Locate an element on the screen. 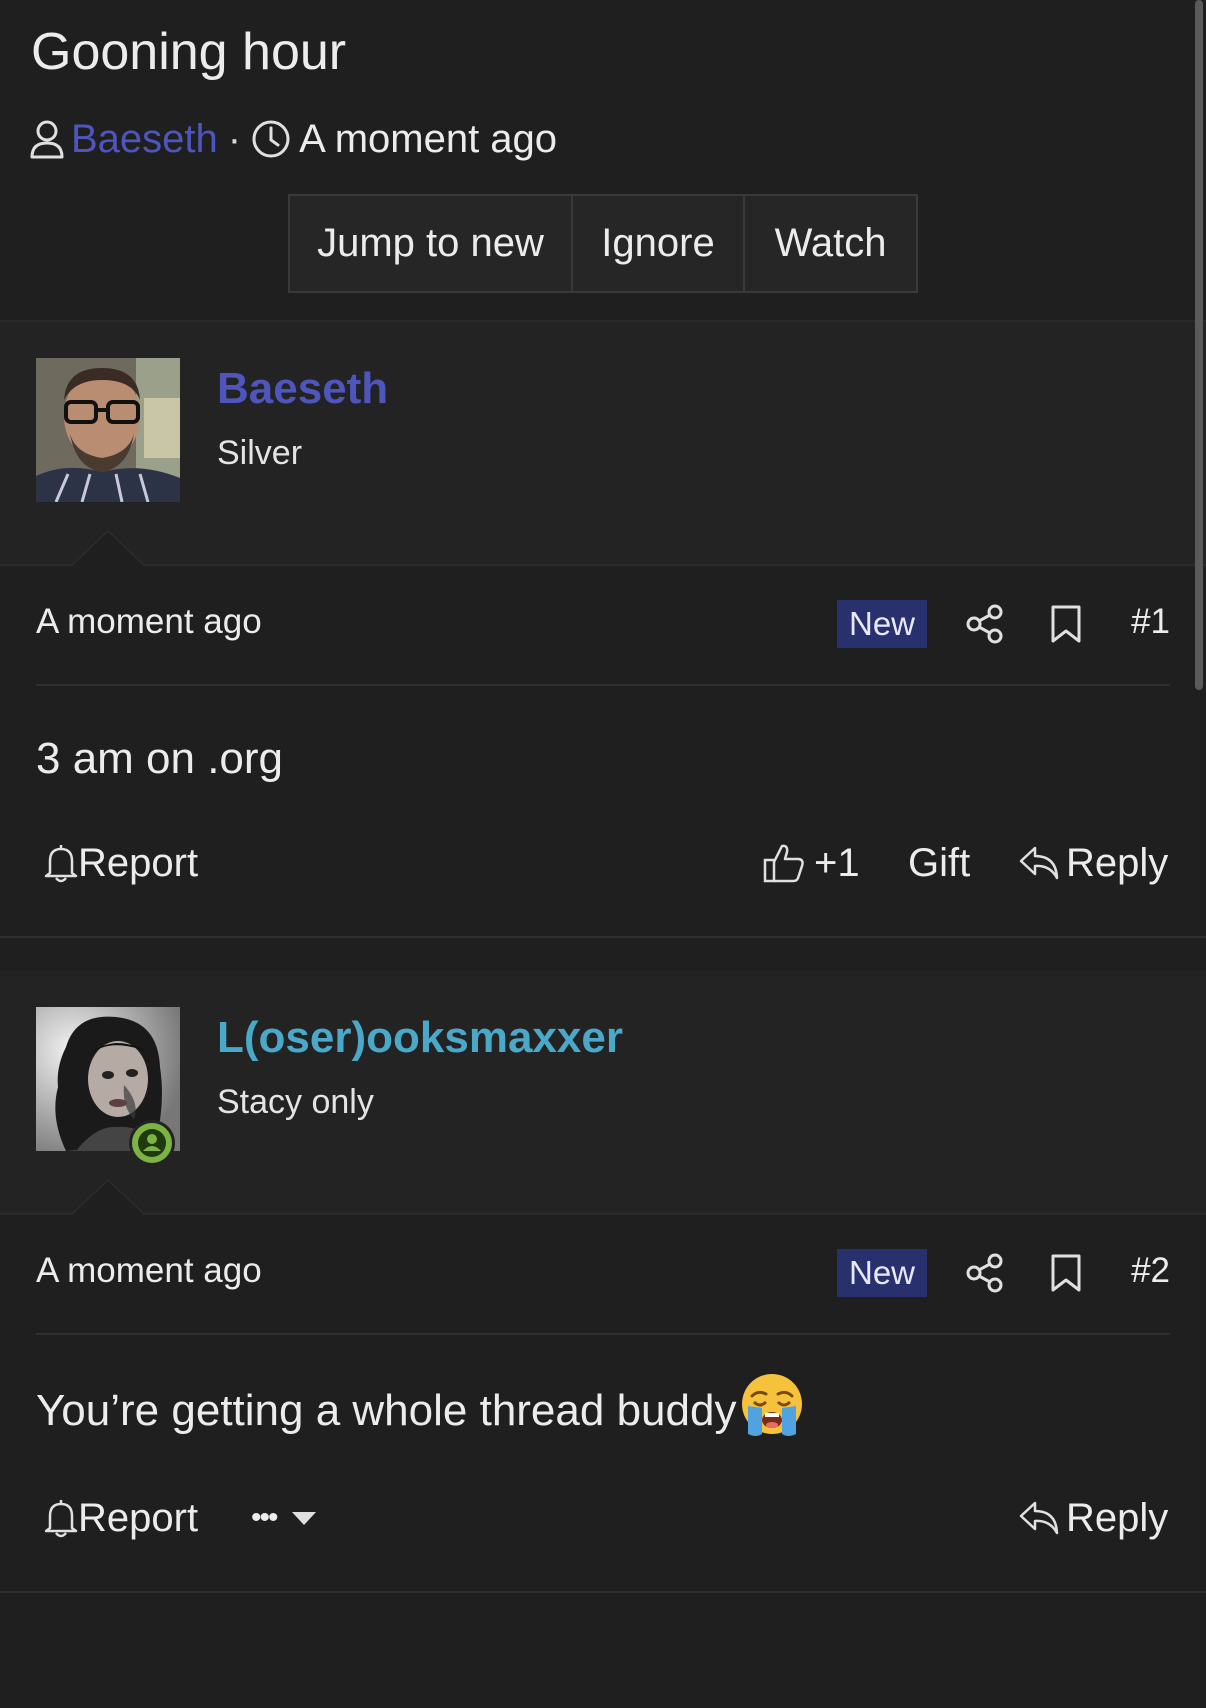  thread-meta: Baeseth · A moment ago is located at coordinates (293, 139).